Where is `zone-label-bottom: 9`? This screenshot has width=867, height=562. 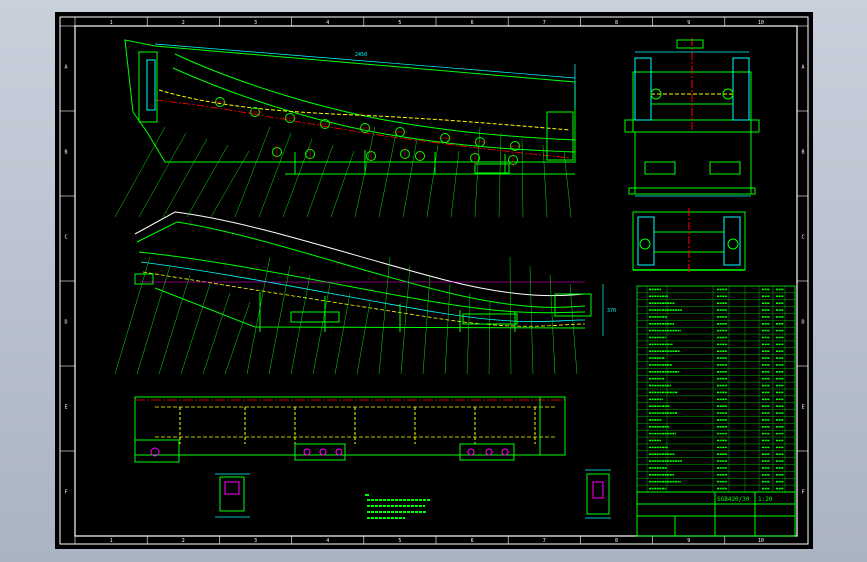
zone-label-bottom: 9 is located at coordinates (688, 541).